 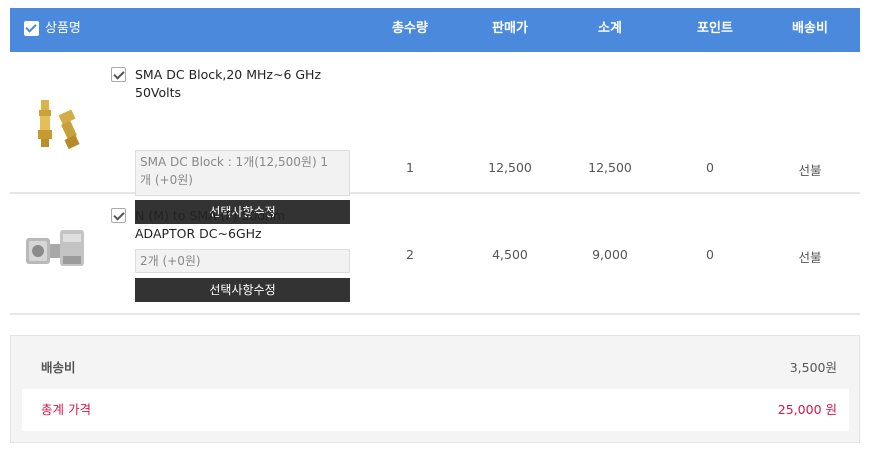 I want to click on header-product-name: 상품명, so click(x=84, y=30).